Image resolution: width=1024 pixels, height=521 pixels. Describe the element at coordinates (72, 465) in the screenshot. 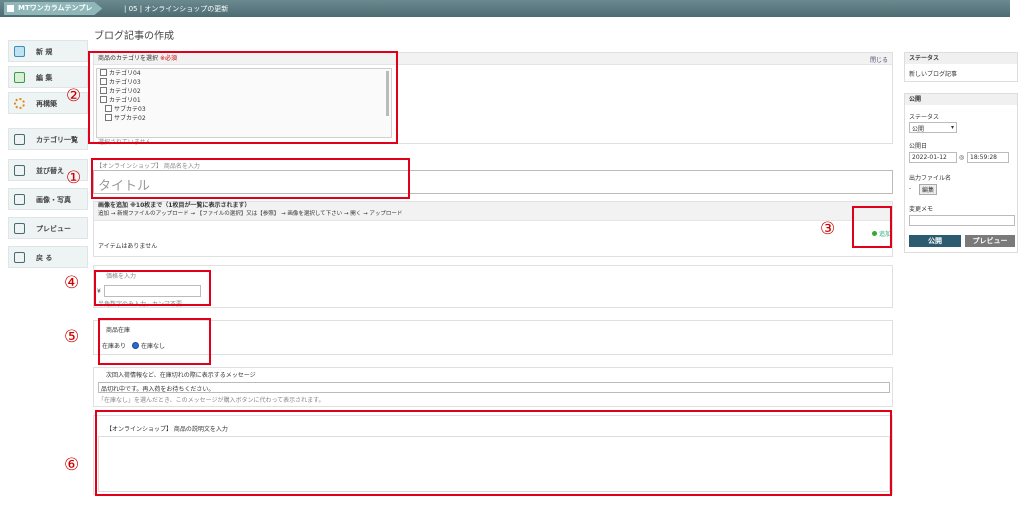

I see `annotation-number-6: ⑥` at that location.